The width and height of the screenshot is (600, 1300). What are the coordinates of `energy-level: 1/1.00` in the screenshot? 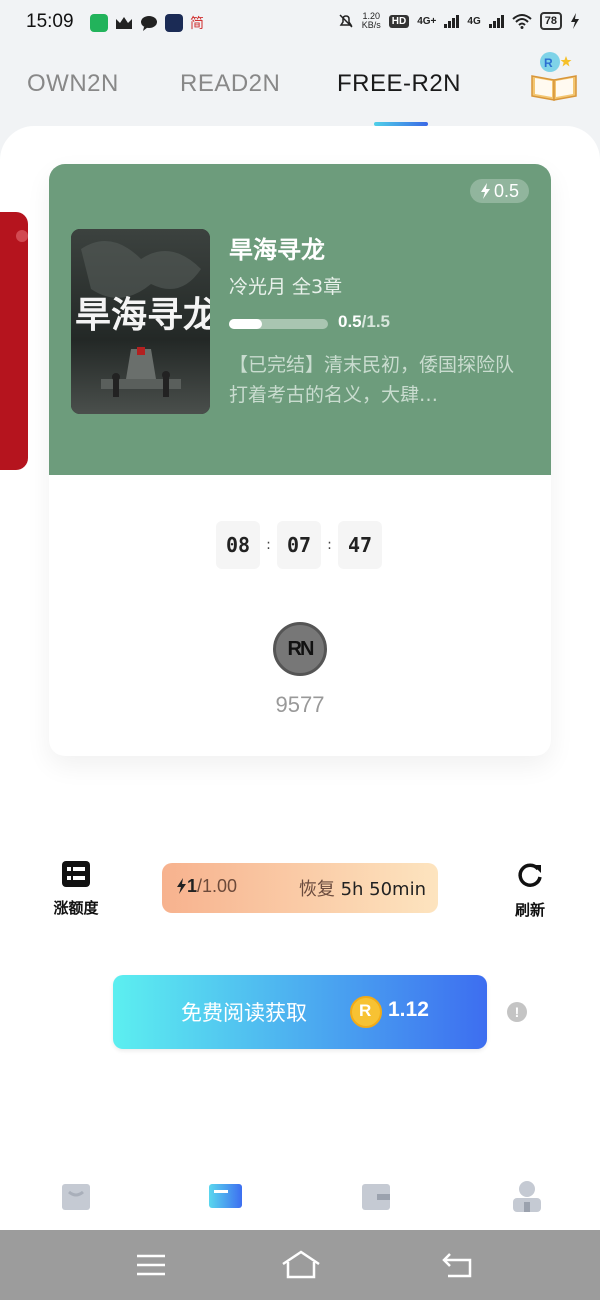 It's located at (206, 886).